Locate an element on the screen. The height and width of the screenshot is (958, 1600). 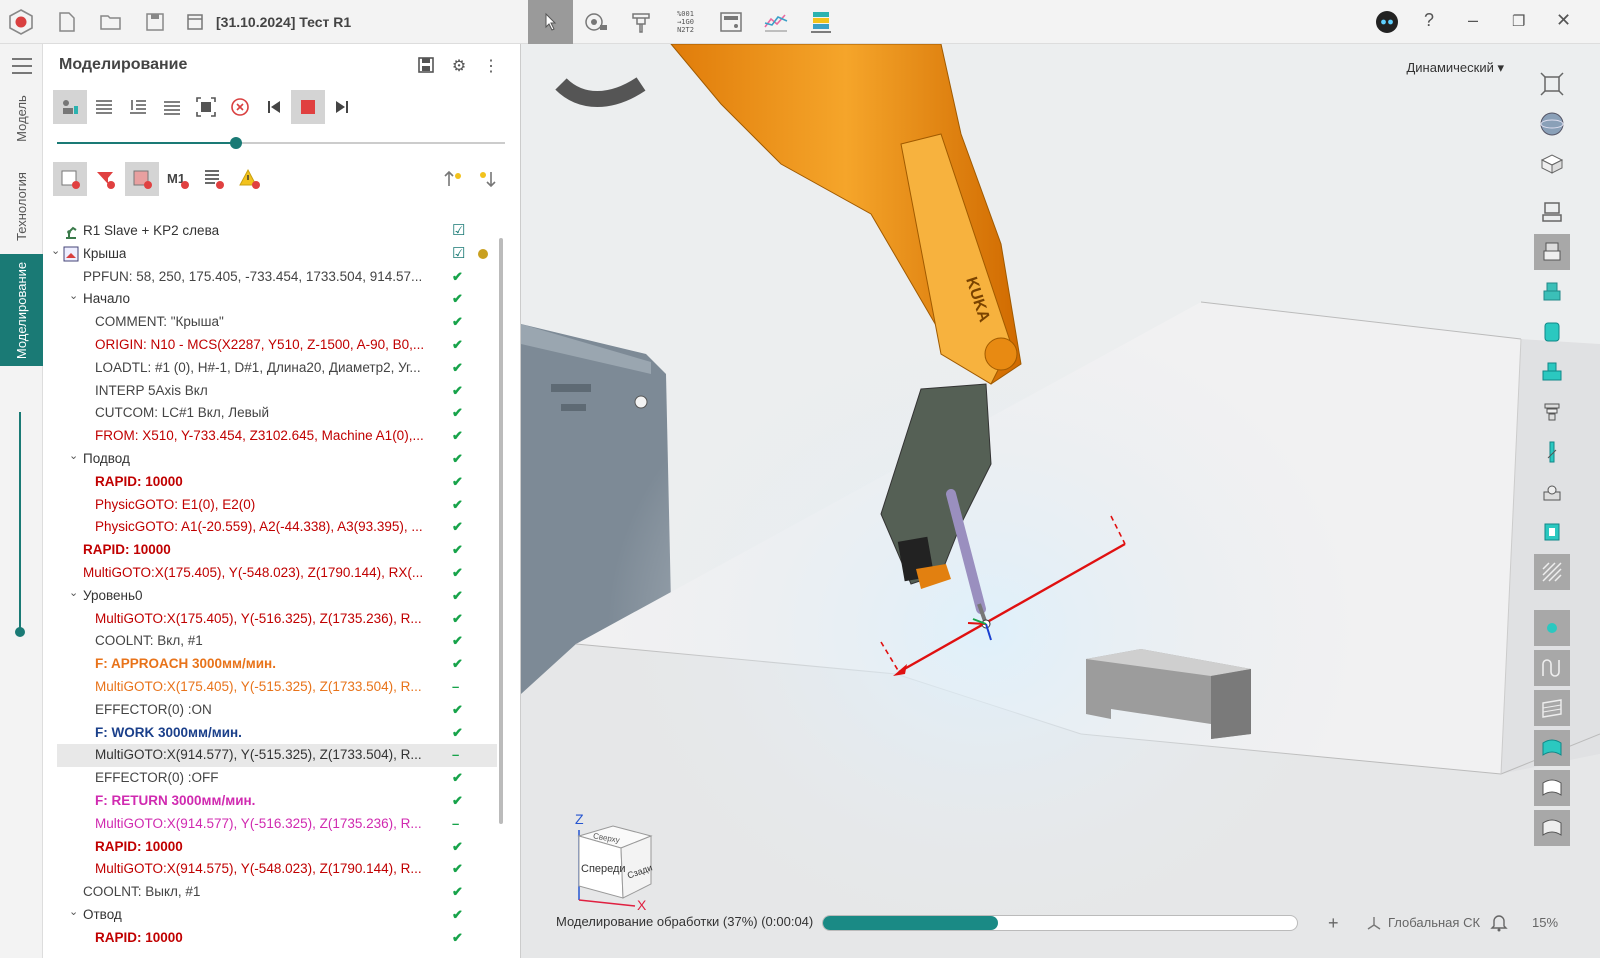
part-view-icon is located at coordinates (1552, 412).